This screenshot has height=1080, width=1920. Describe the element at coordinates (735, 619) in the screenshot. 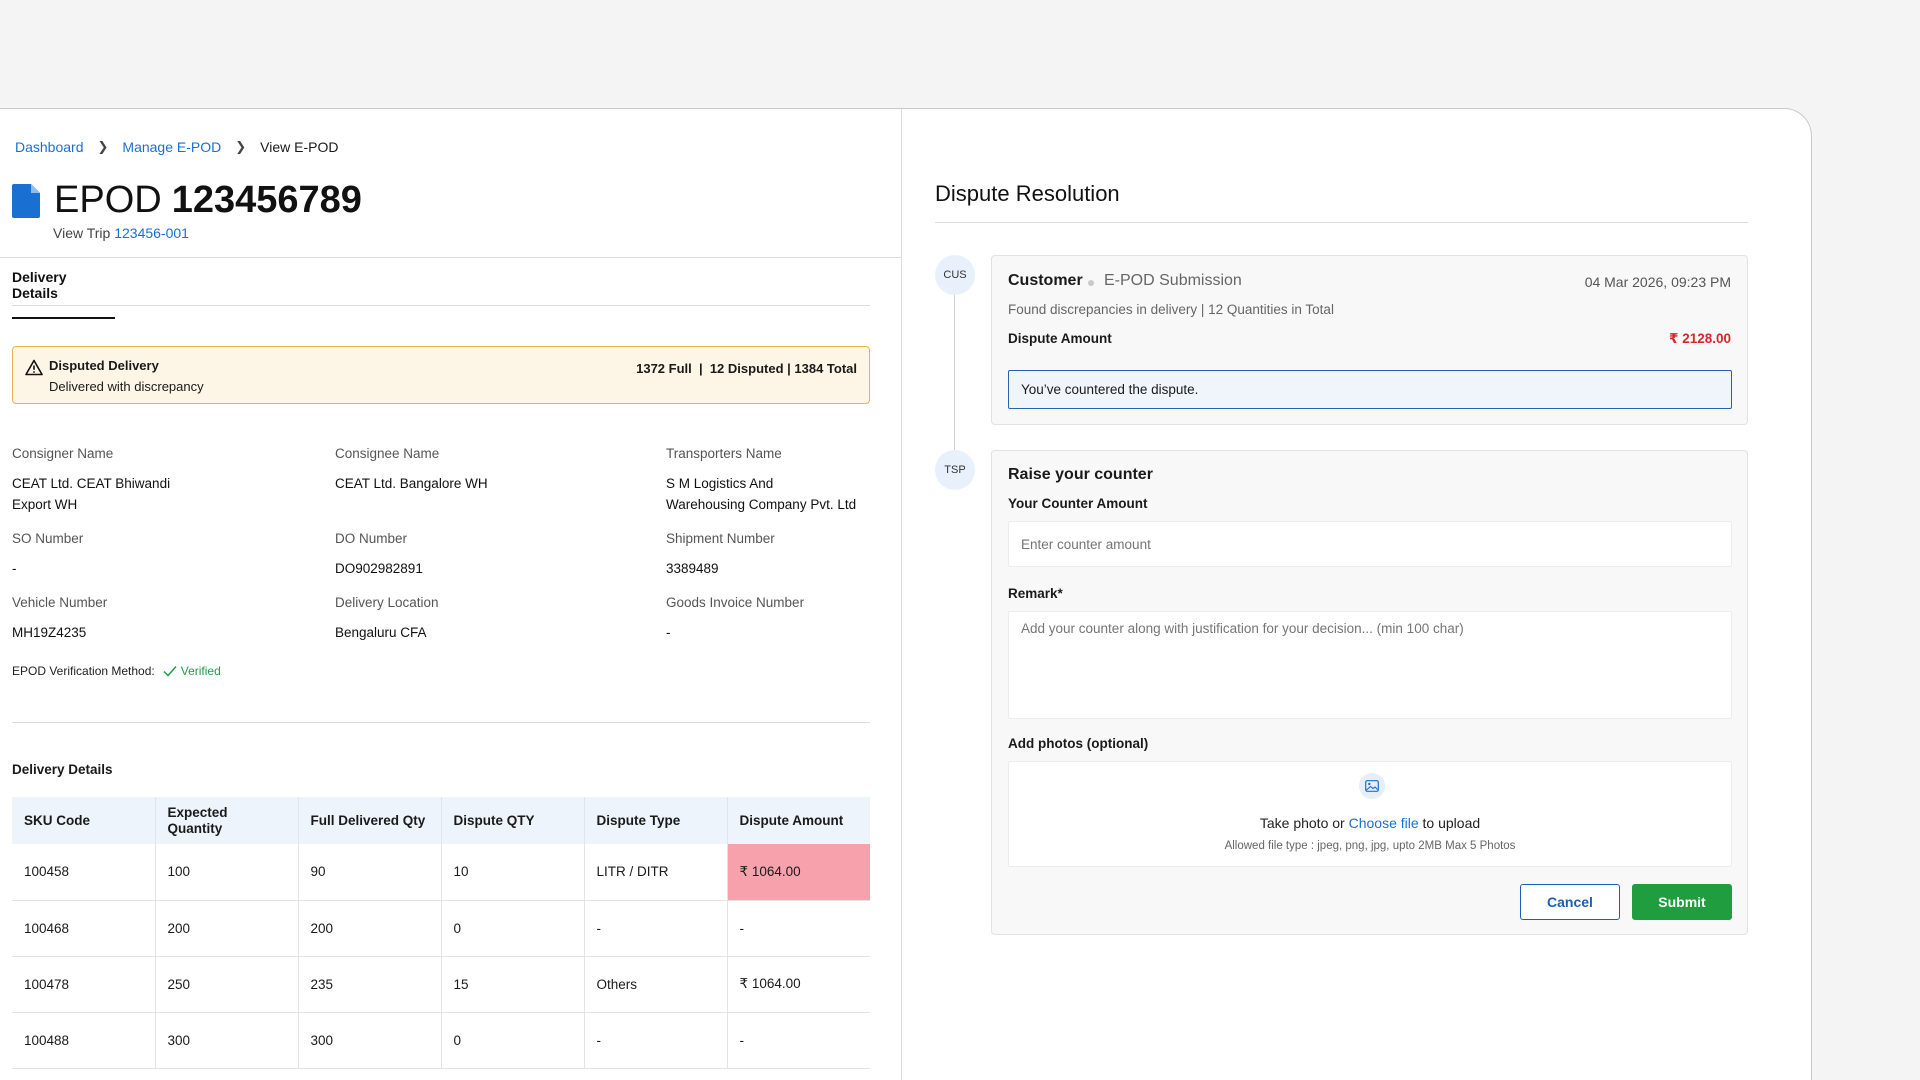

I see `goods-invoice-number-field: Goods Invoice Number -` at that location.